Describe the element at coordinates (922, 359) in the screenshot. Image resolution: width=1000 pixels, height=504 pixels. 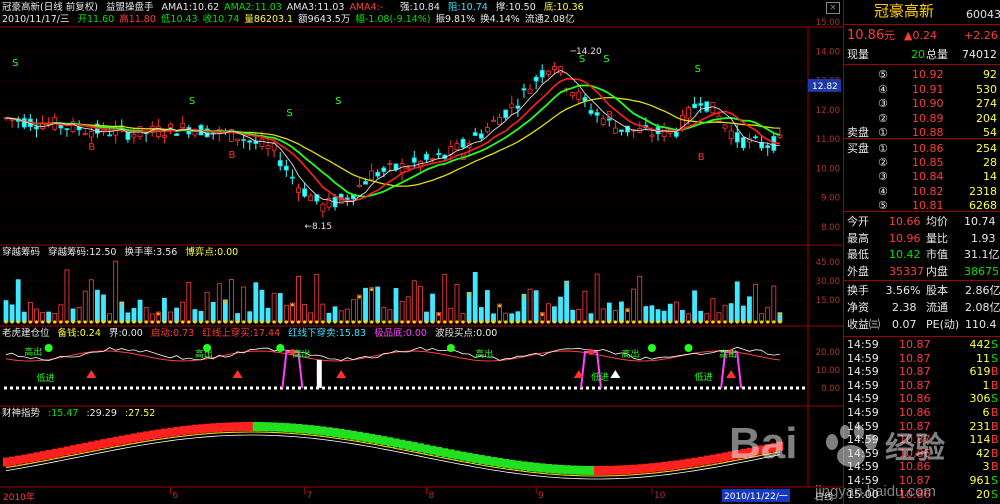
I see `tick-row: 14:59 10.87 11 S` at that location.